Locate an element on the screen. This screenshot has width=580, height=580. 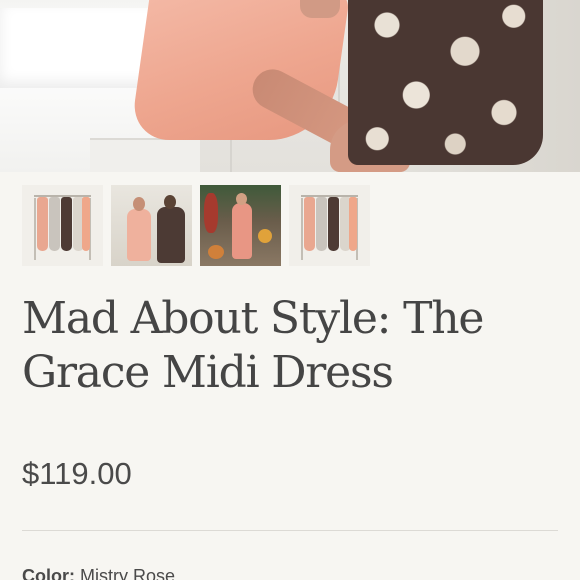
drawer-graphic is located at coordinates (145, 155).